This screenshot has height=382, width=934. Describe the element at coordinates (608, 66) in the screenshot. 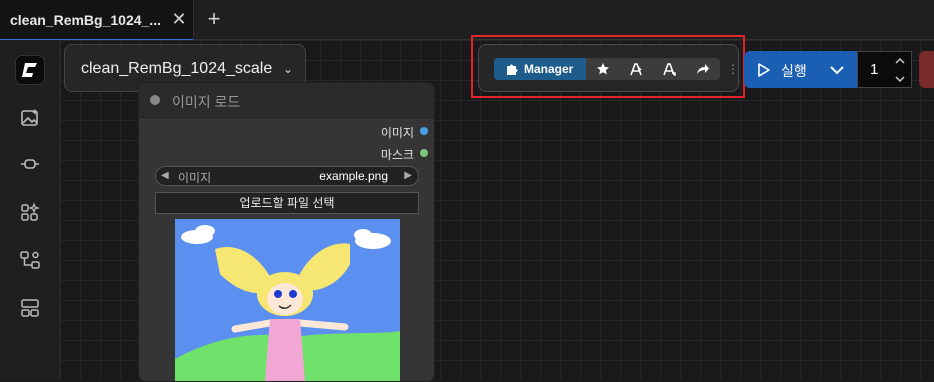

I see `highlight-frame` at that location.